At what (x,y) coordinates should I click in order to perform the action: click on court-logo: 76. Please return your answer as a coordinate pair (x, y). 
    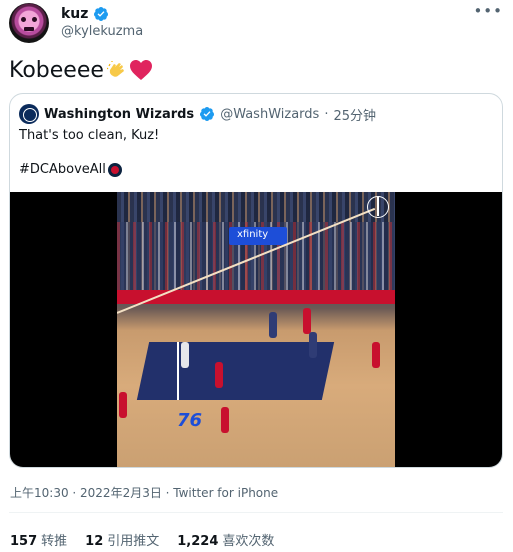
    Looking at the image, I should click on (190, 420).